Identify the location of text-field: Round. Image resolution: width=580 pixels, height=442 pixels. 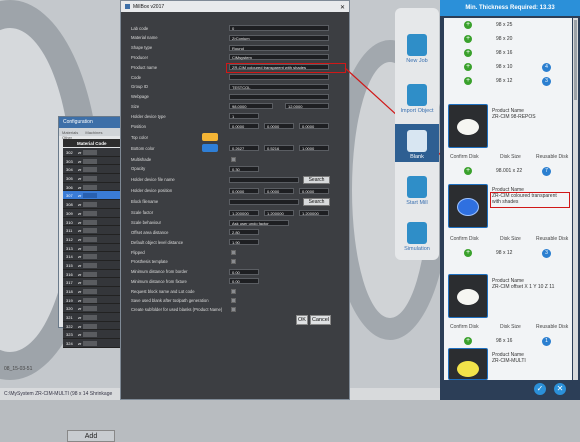
(279, 47).